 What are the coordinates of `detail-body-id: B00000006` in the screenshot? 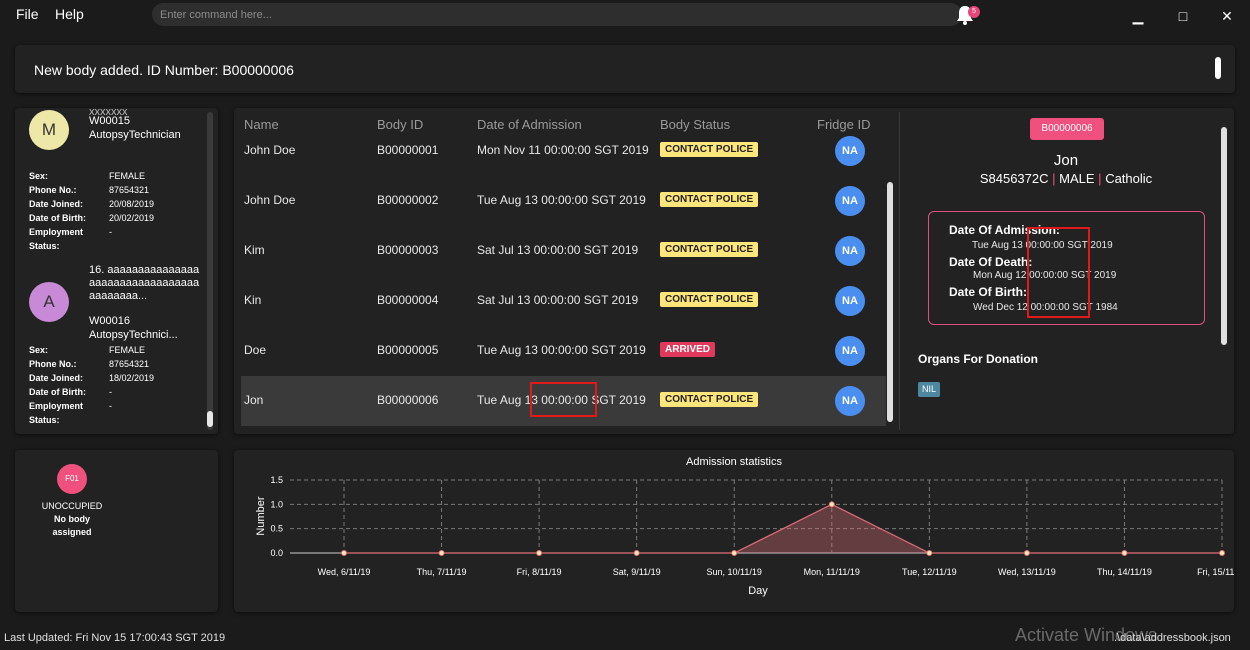 It's located at (1067, 129).